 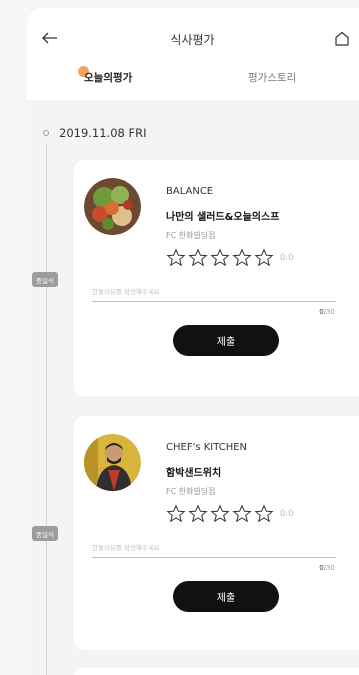 I want to click on date-label: 2019.11.08 FRI, so click(x=103, y=133).